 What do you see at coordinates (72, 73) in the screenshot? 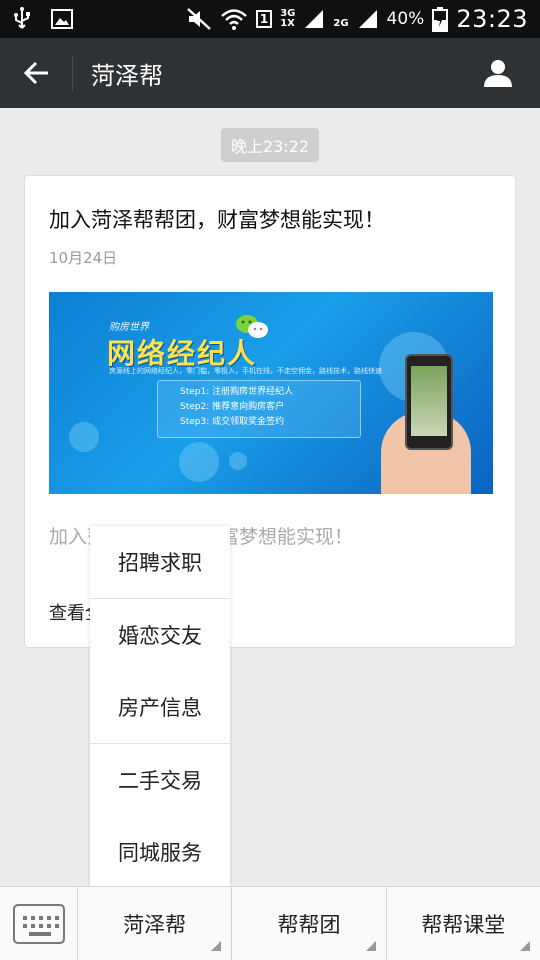
I see `title-divider` at bounding box center [72, 73].